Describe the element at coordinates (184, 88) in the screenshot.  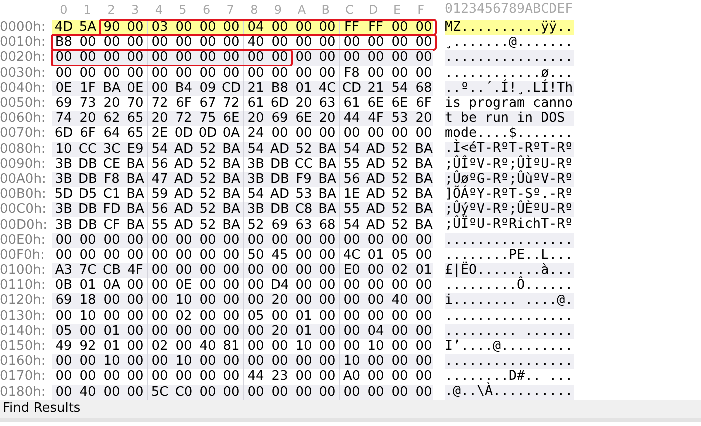
I see `hex-byte: B4` at that location.